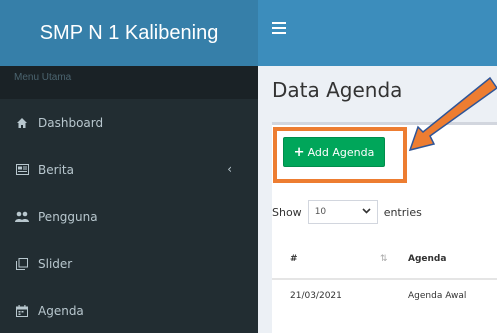  Describe the element at coordinates (294, 259) in the screenshot. I see `column-header-number: #` at that location.